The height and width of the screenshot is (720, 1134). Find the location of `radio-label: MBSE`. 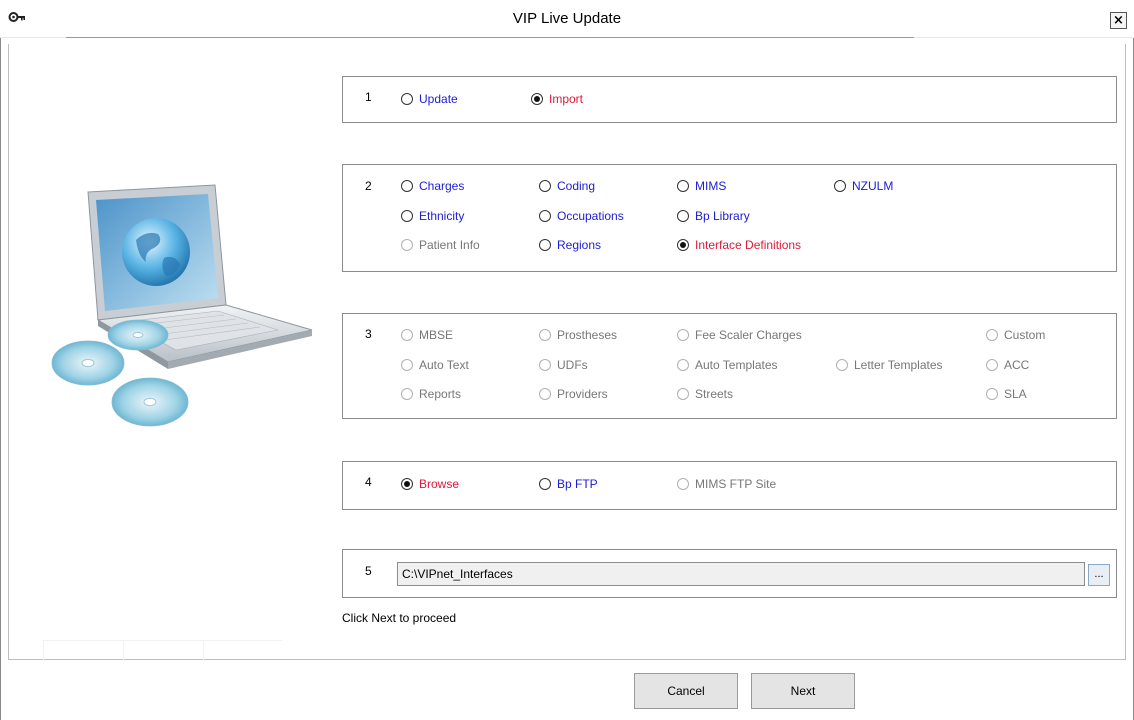

radio-label: MBSE is located at coordinates (436, 335).